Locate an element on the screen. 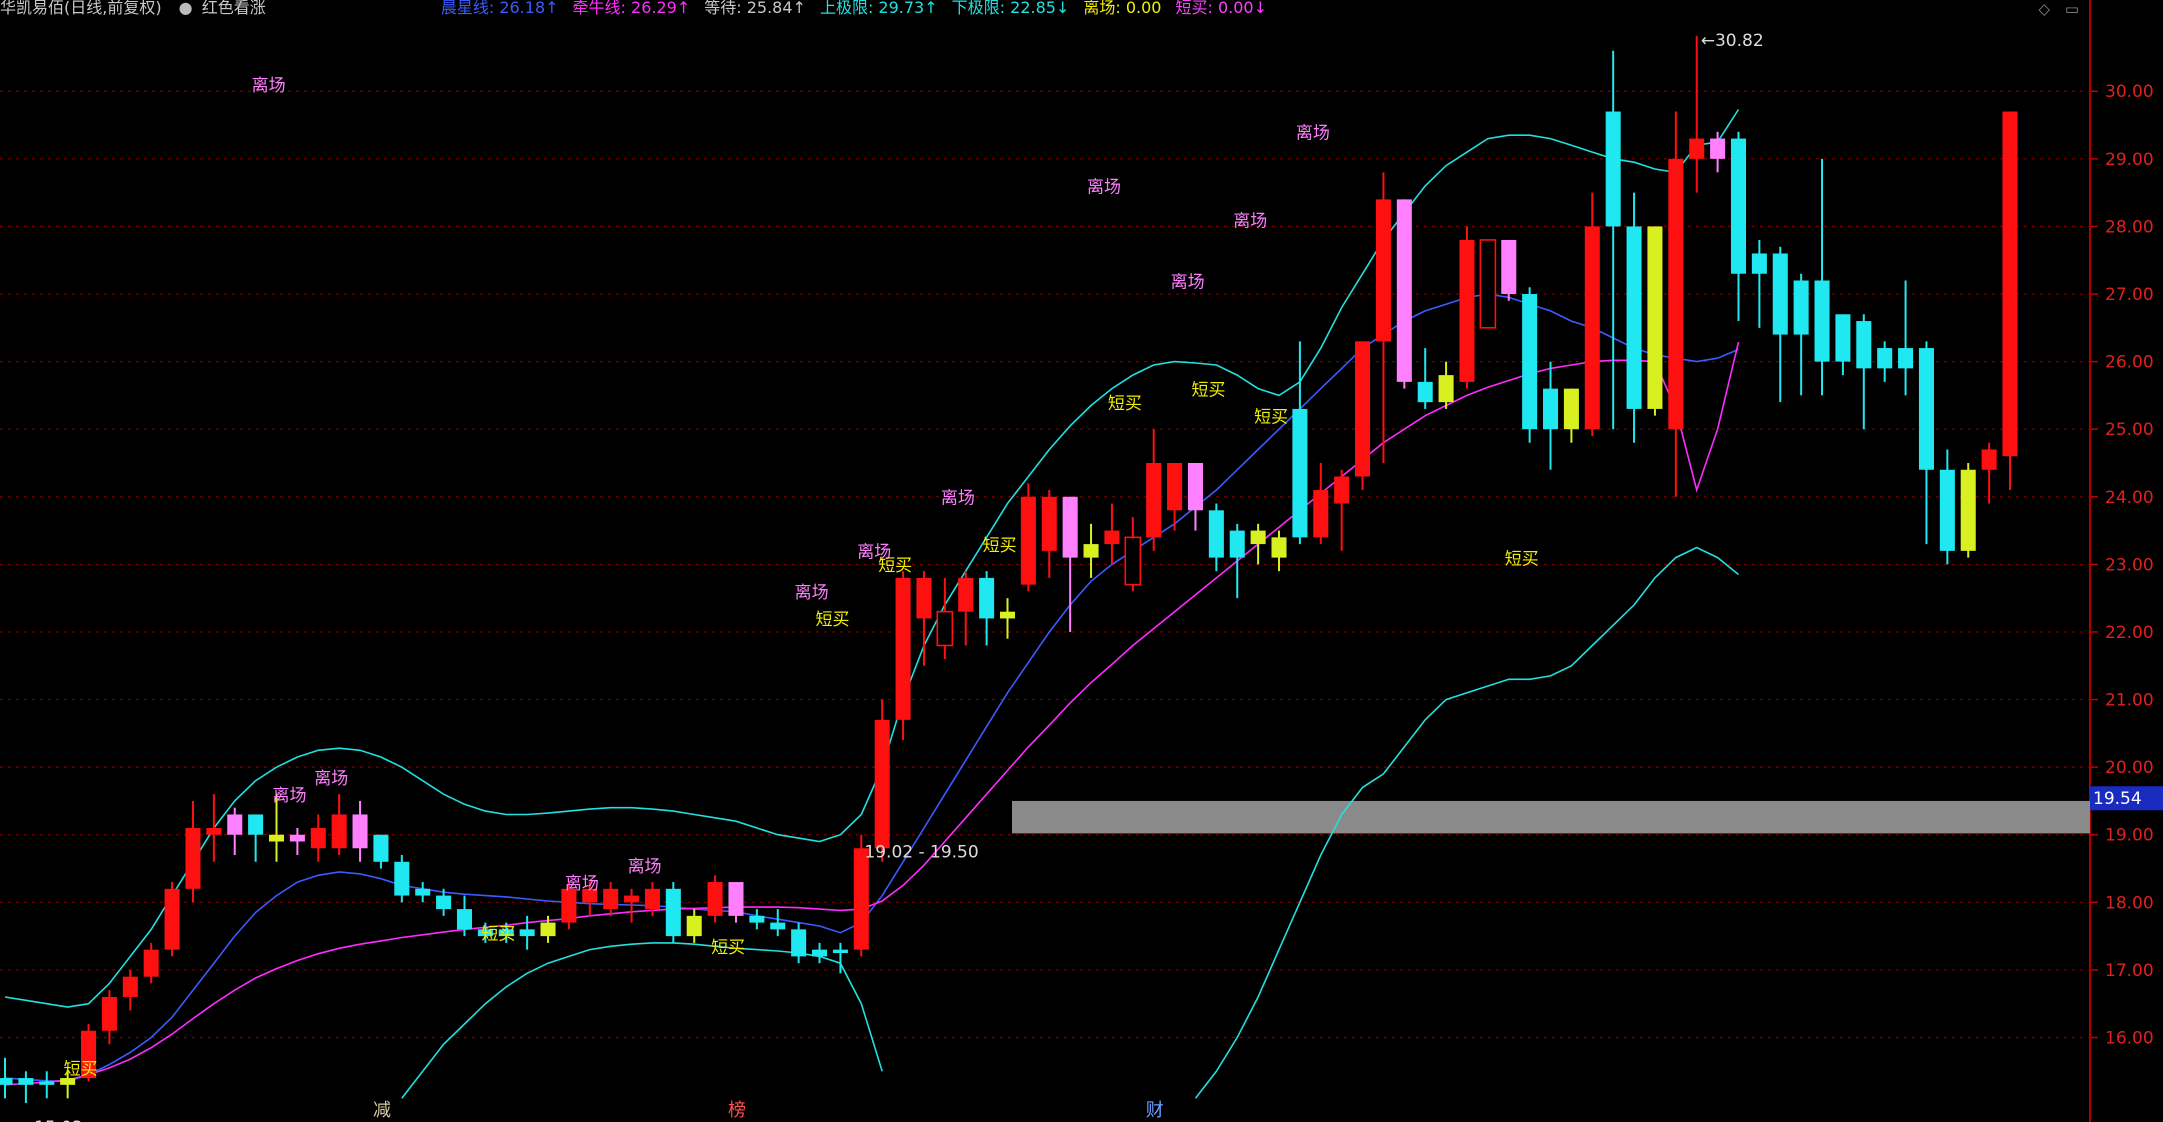  current-price-label: 19.54 is located at coordinates (2117, 799).